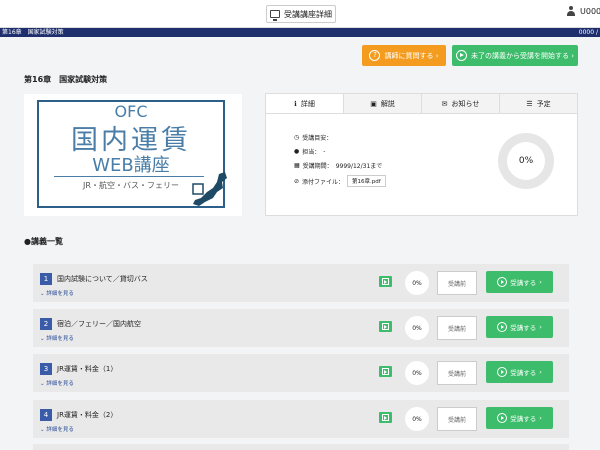 The width and height of the screenshot is (600, 450). I want to click on calendar-icon: ▦, so click(297, 165).